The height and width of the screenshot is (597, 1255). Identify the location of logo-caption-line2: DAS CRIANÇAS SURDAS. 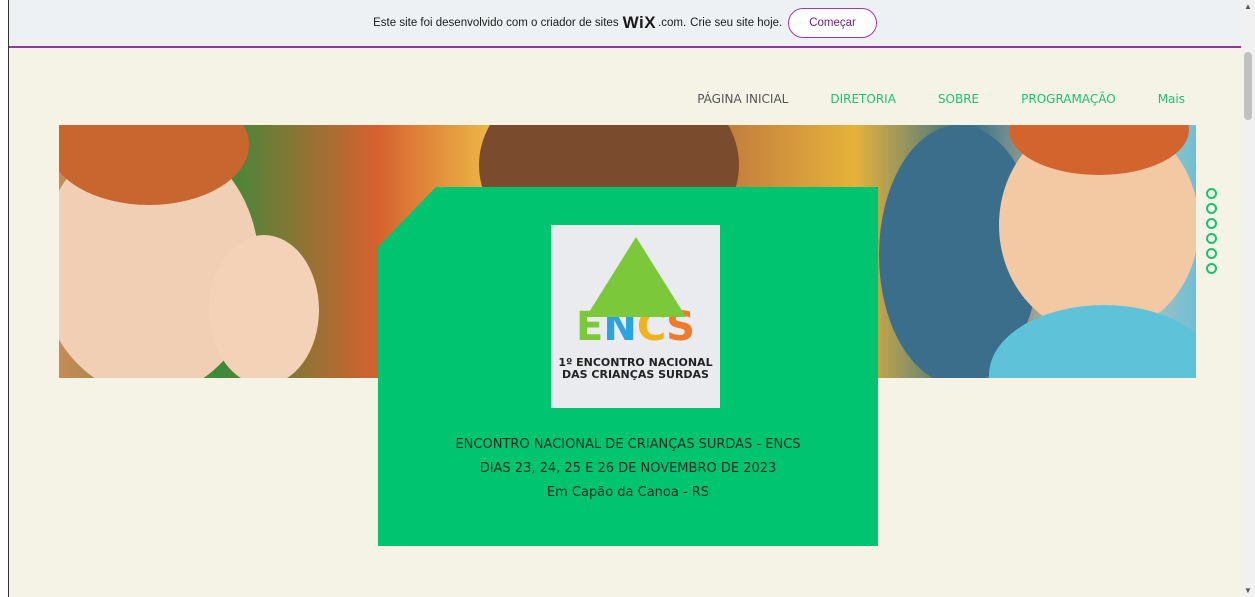
(635, 374).